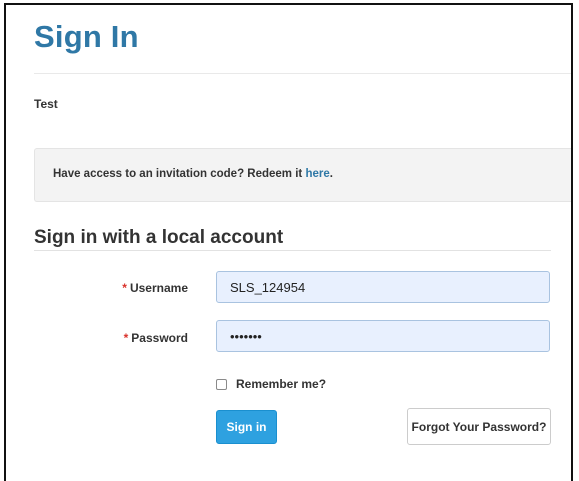 The width and height of the screenshot is (579, 481). I want to click on title-divider, so click(302, 73).